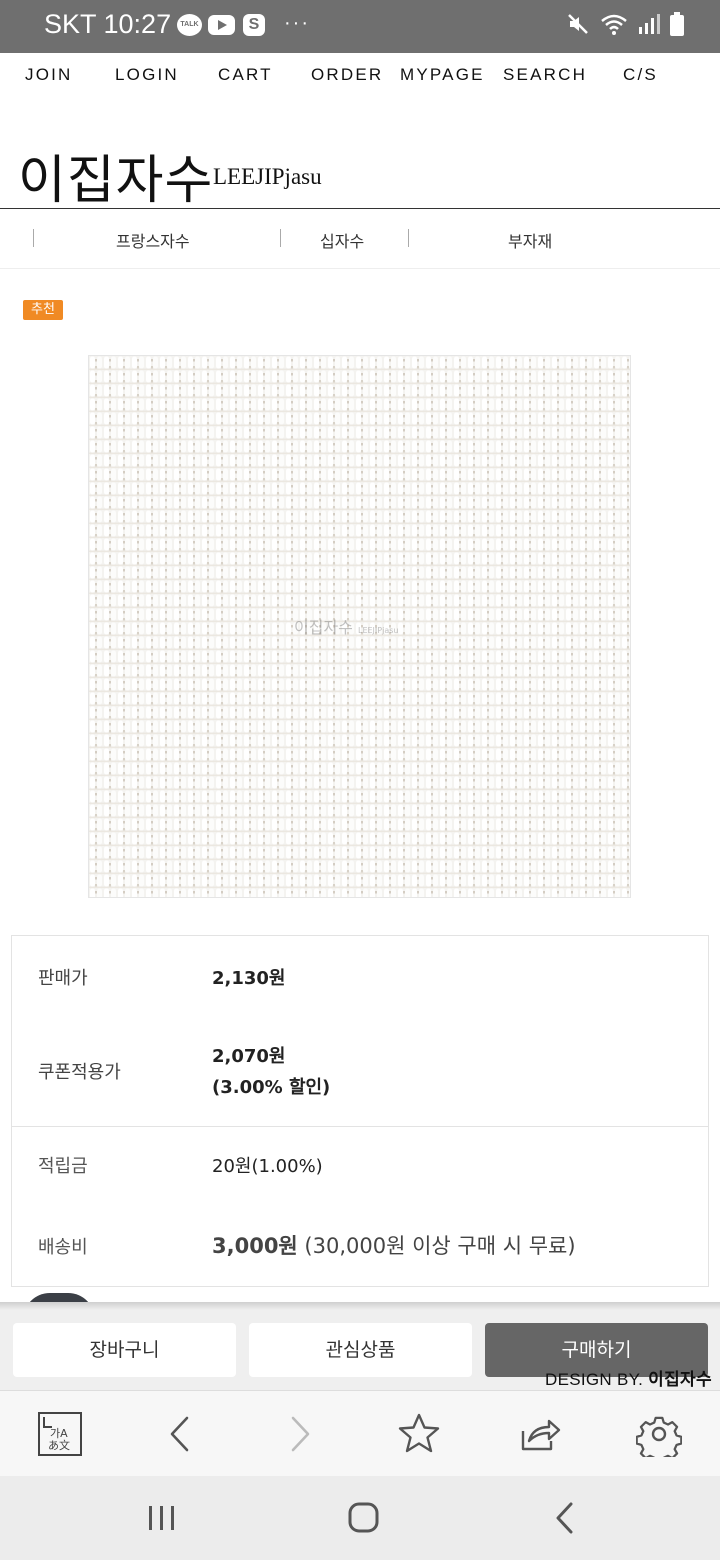  I want to click on shipping-free-note: (30,000원 이상 구매 시 무료), so click(436, 1246).